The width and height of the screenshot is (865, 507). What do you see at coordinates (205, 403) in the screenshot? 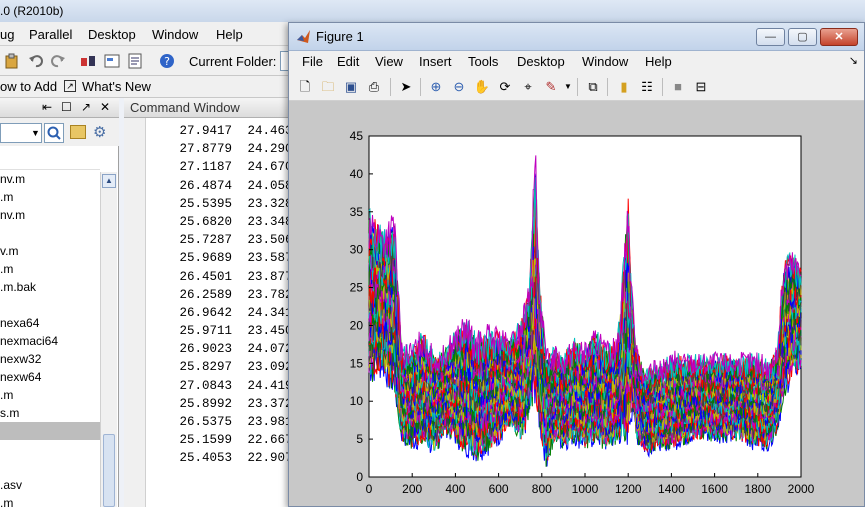
I see `command-output-value: 25.8992` at bounding box center [205, 403].